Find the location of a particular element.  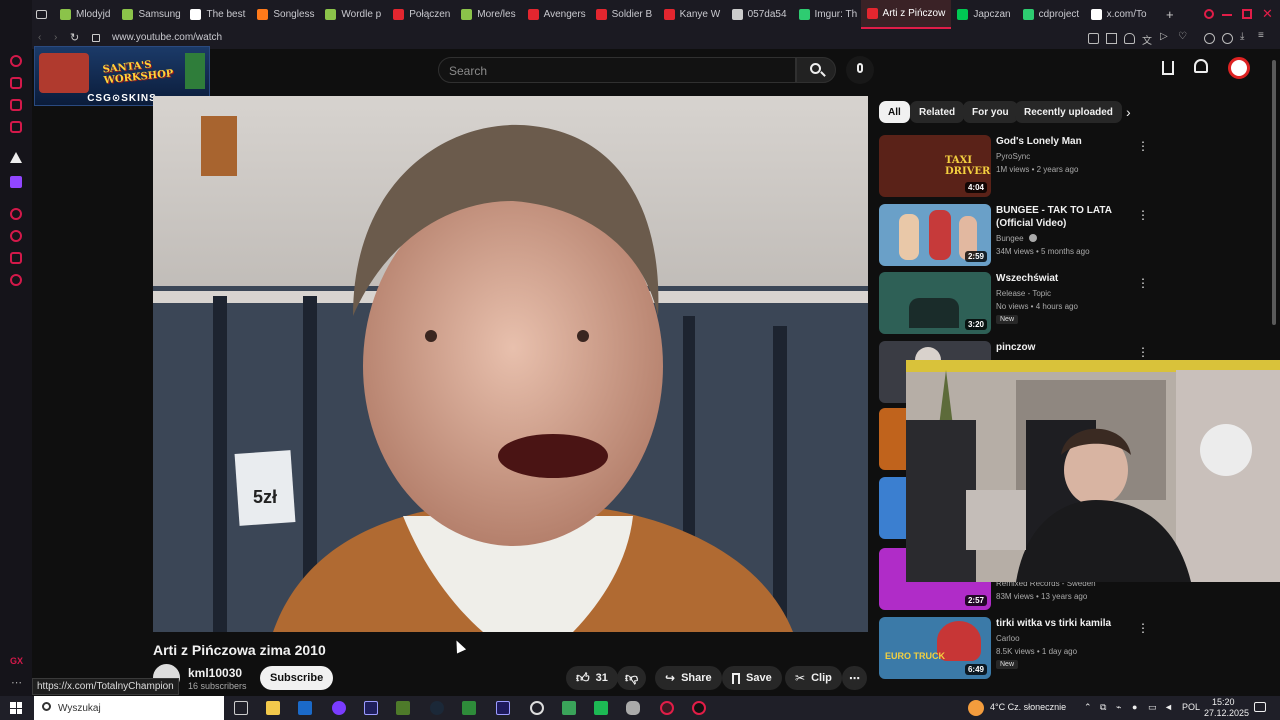

recommendation-thumbnail: TAXI DRIVER 4:04 is located at coordinates (935, 166).